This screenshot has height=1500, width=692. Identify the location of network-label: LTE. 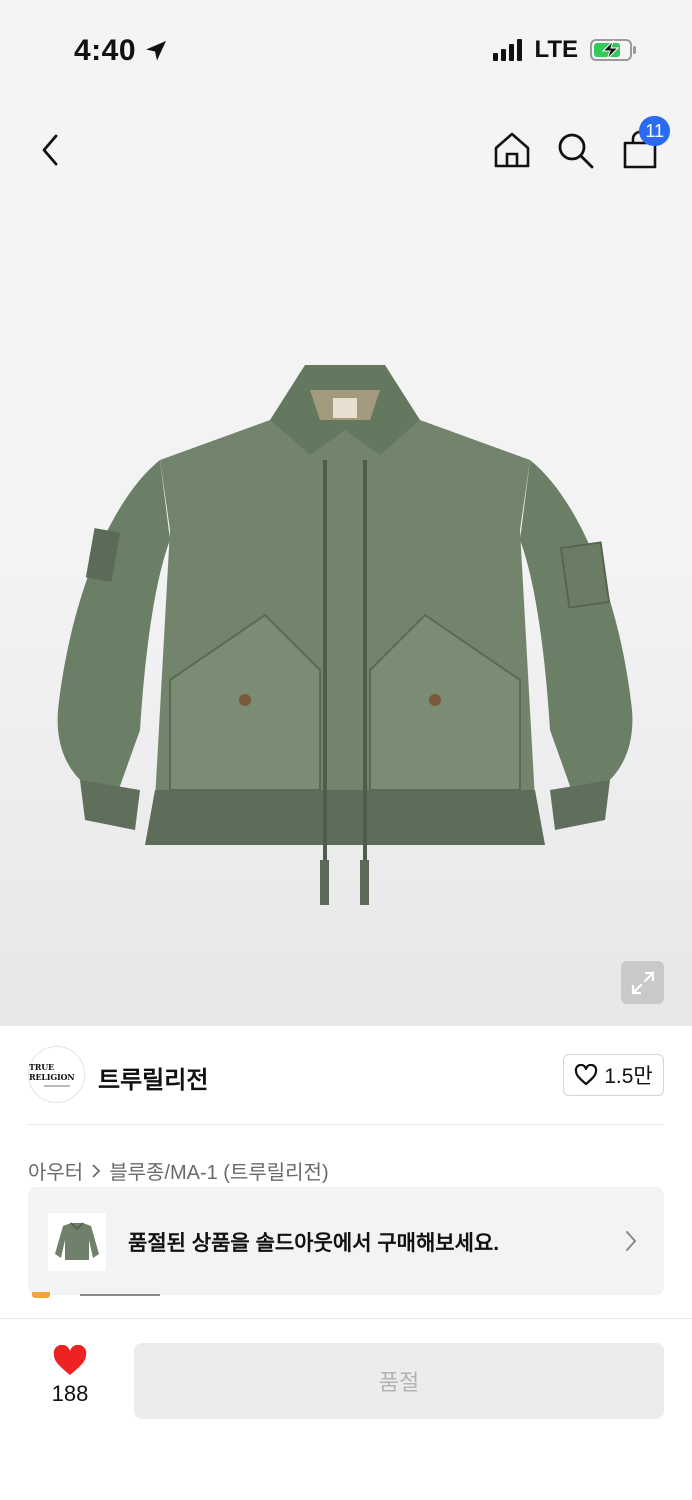
(556, 49).